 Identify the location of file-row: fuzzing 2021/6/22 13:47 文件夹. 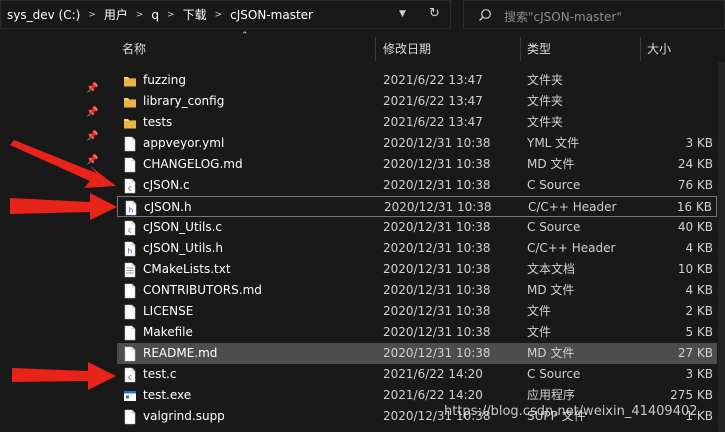
(417, 80).